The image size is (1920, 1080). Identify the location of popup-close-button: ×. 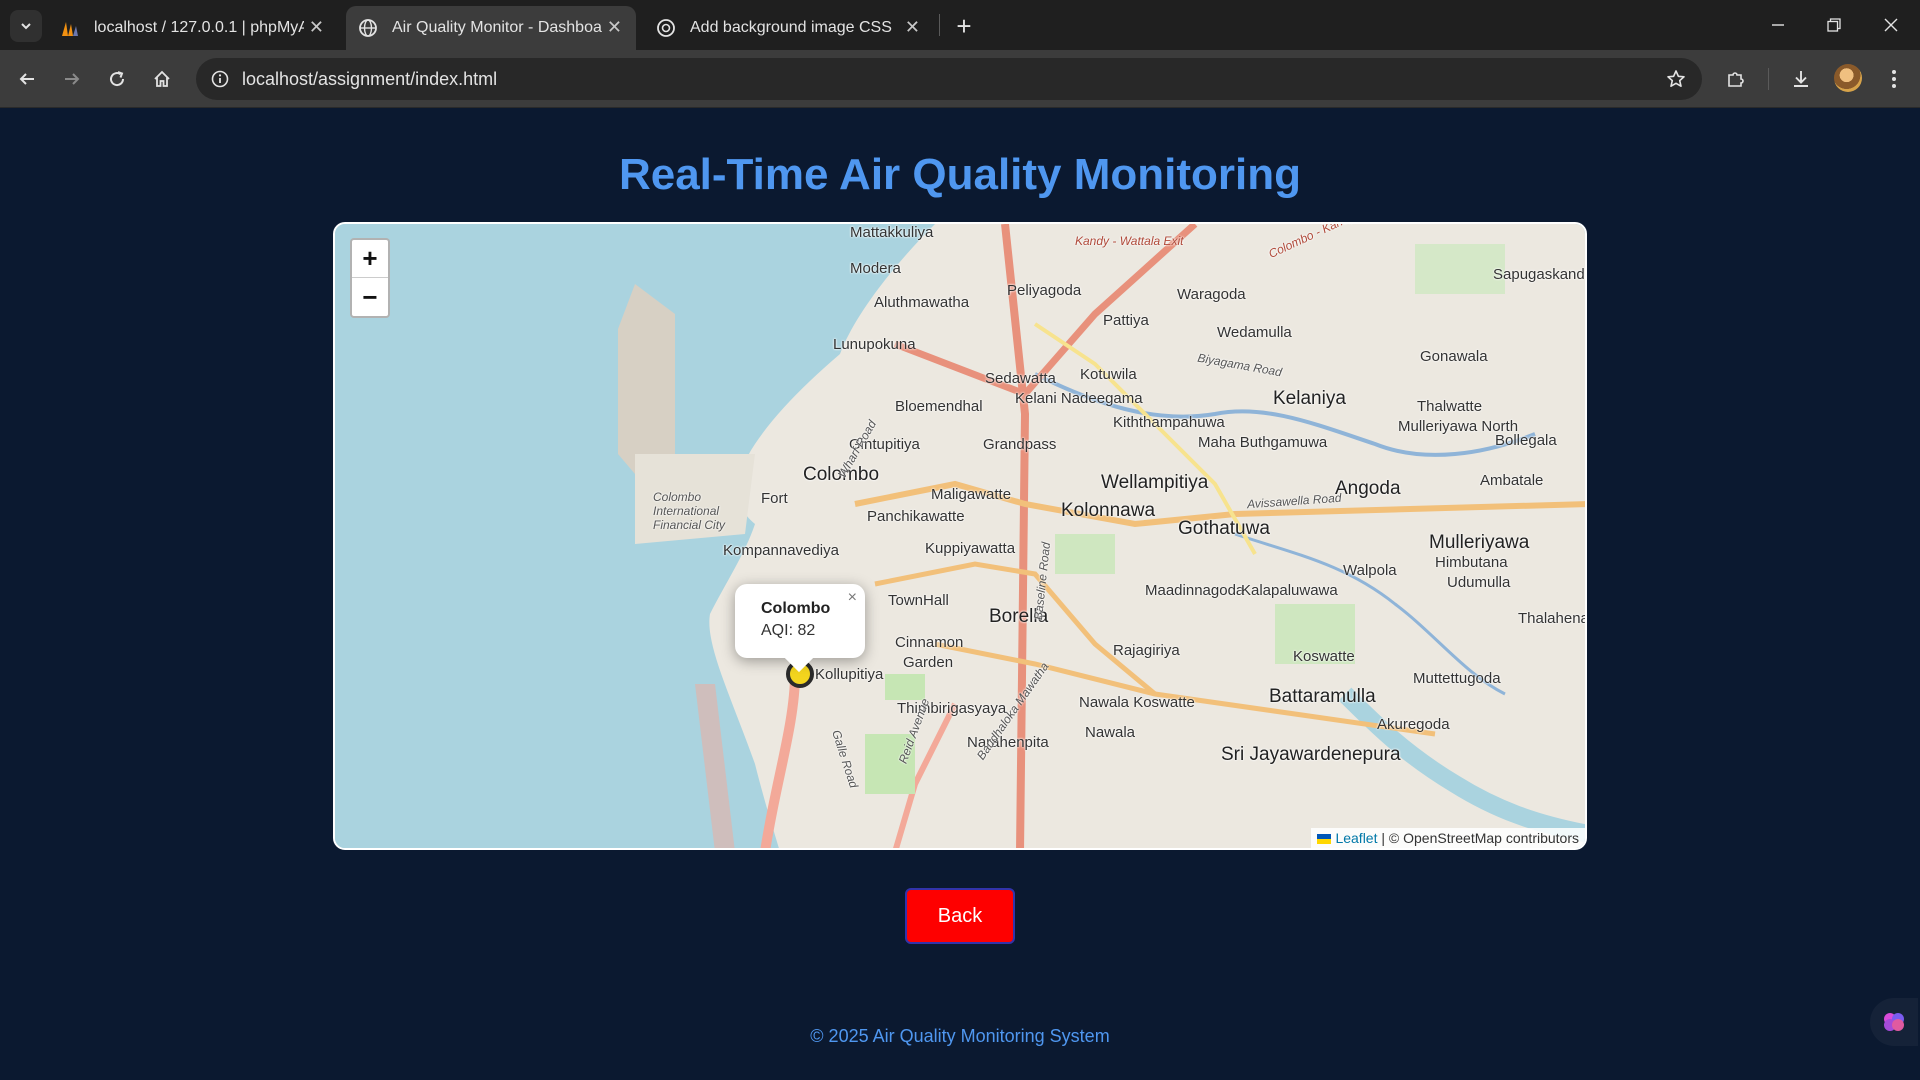
(852, 598).